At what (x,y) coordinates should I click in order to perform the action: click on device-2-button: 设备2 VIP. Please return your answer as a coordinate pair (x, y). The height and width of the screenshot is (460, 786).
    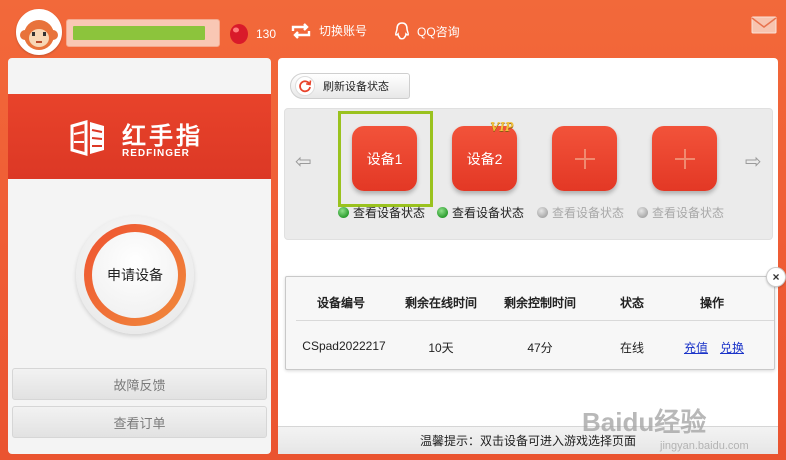
    Looking at the image, I should click on (484, 155).